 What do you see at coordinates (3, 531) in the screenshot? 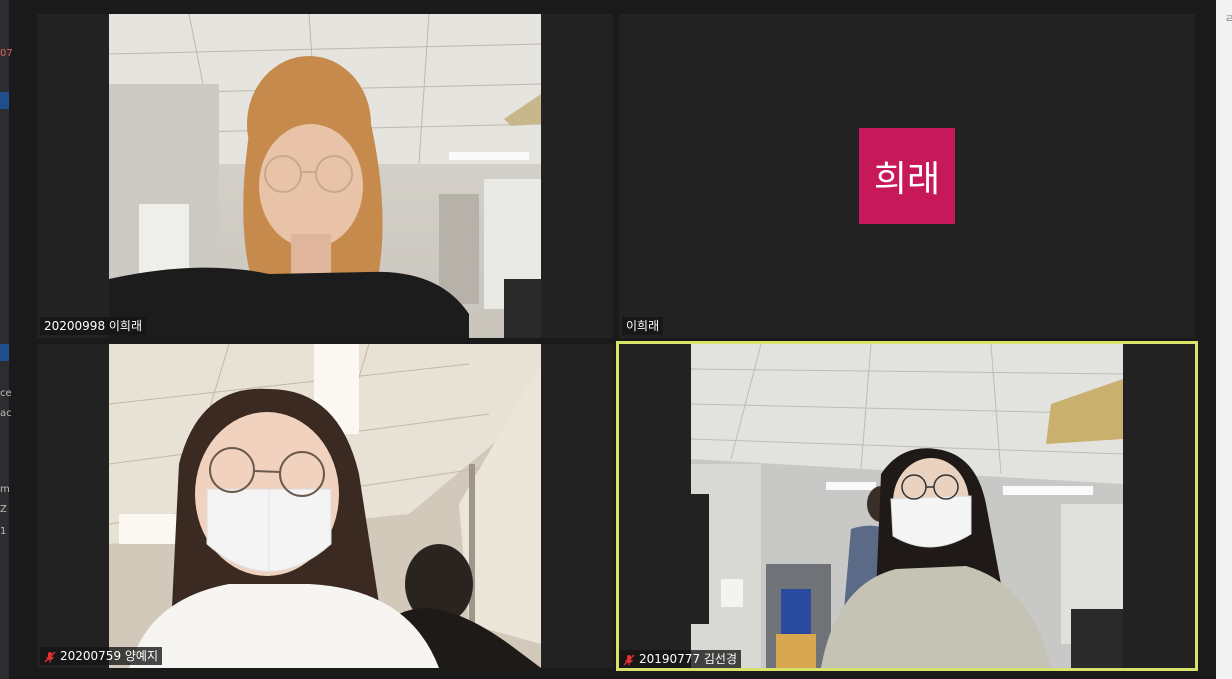
I see `edge-text-fragment: 1` at bounding box center [3, 531].